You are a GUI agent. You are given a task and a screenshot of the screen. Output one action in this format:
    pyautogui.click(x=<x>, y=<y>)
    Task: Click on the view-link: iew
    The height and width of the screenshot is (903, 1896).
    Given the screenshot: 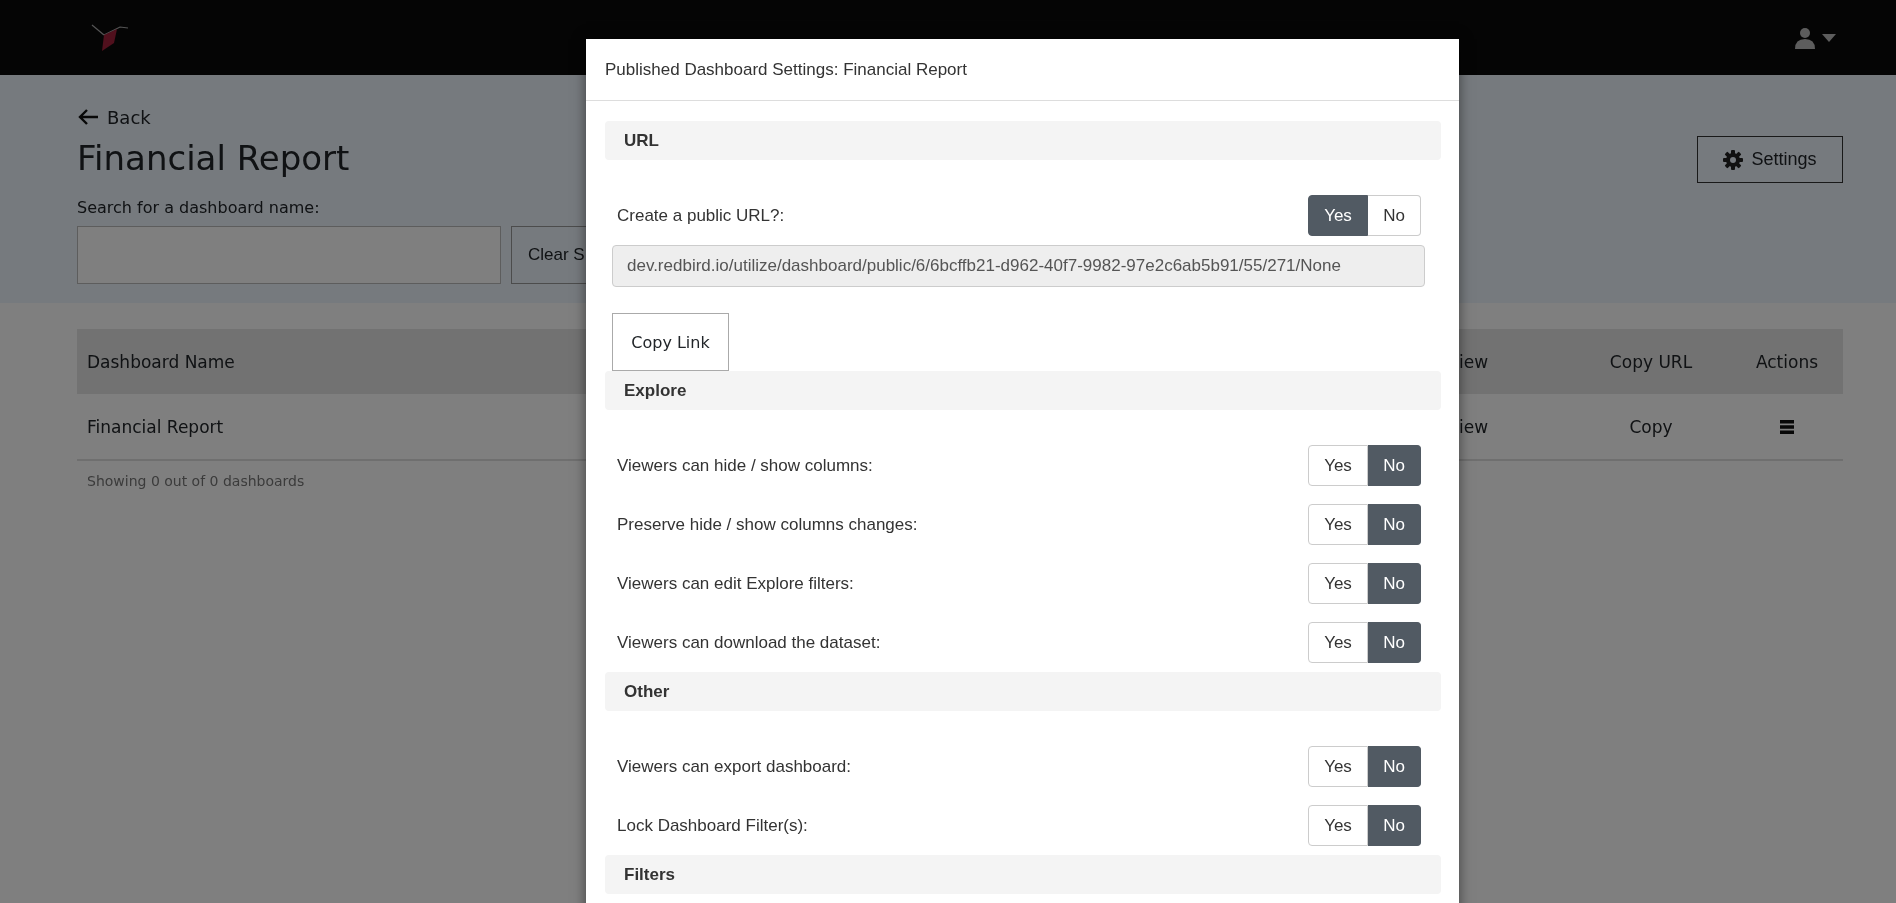 What is the action you would take?
    pyautogui.click(x=1472, y=426)
    